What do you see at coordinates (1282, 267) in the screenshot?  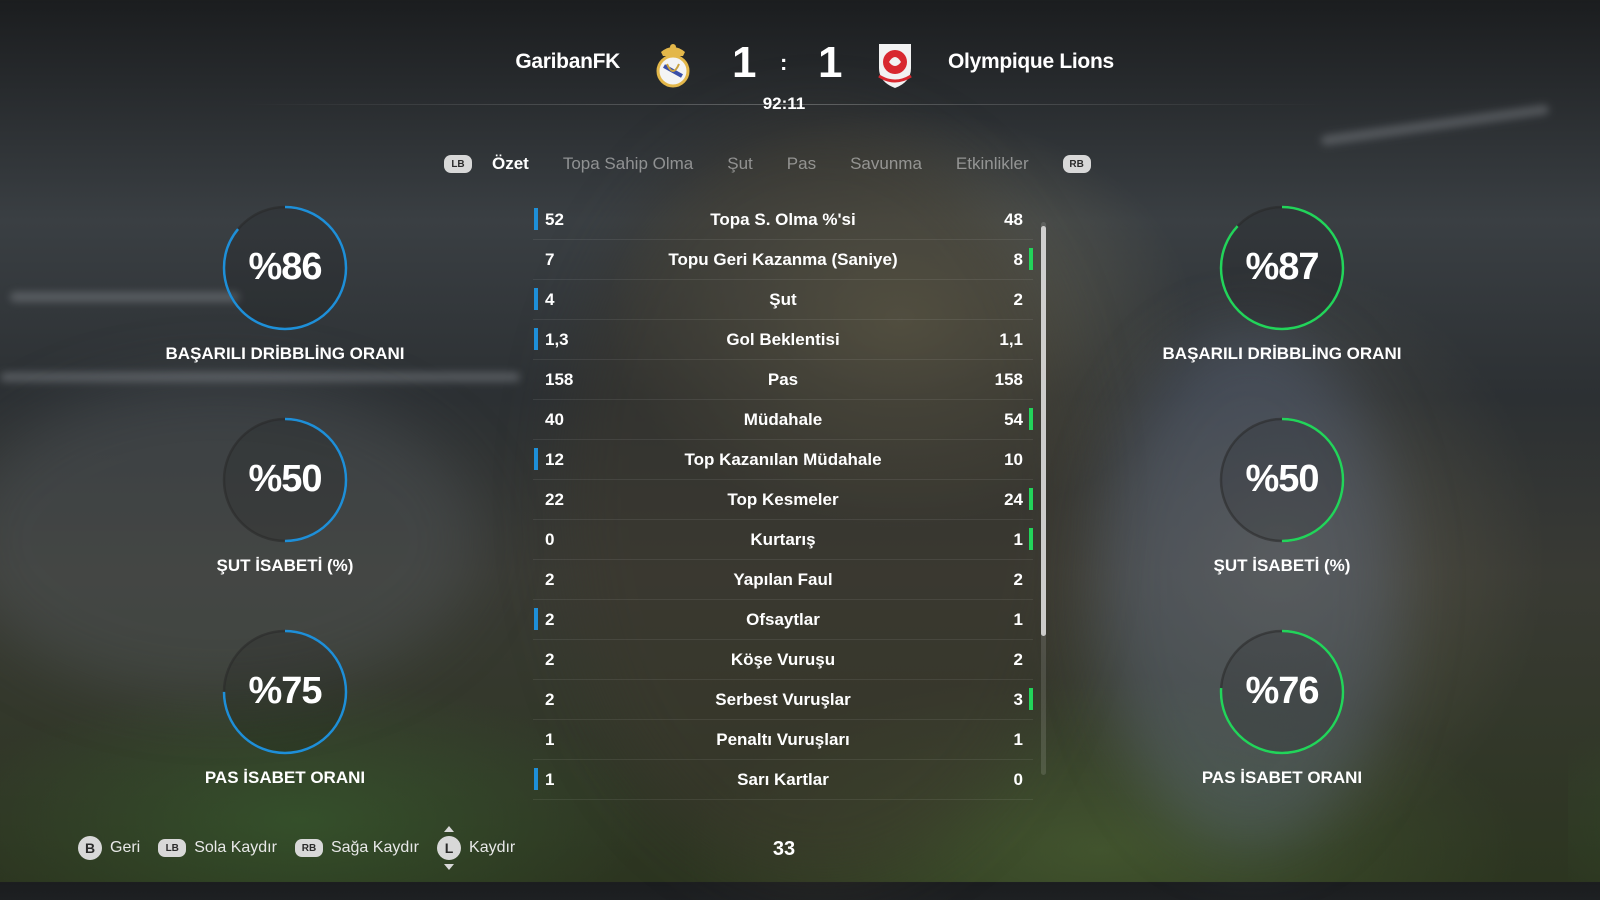 I see `gauge-value: %87` at bounding box center [1282, 267].